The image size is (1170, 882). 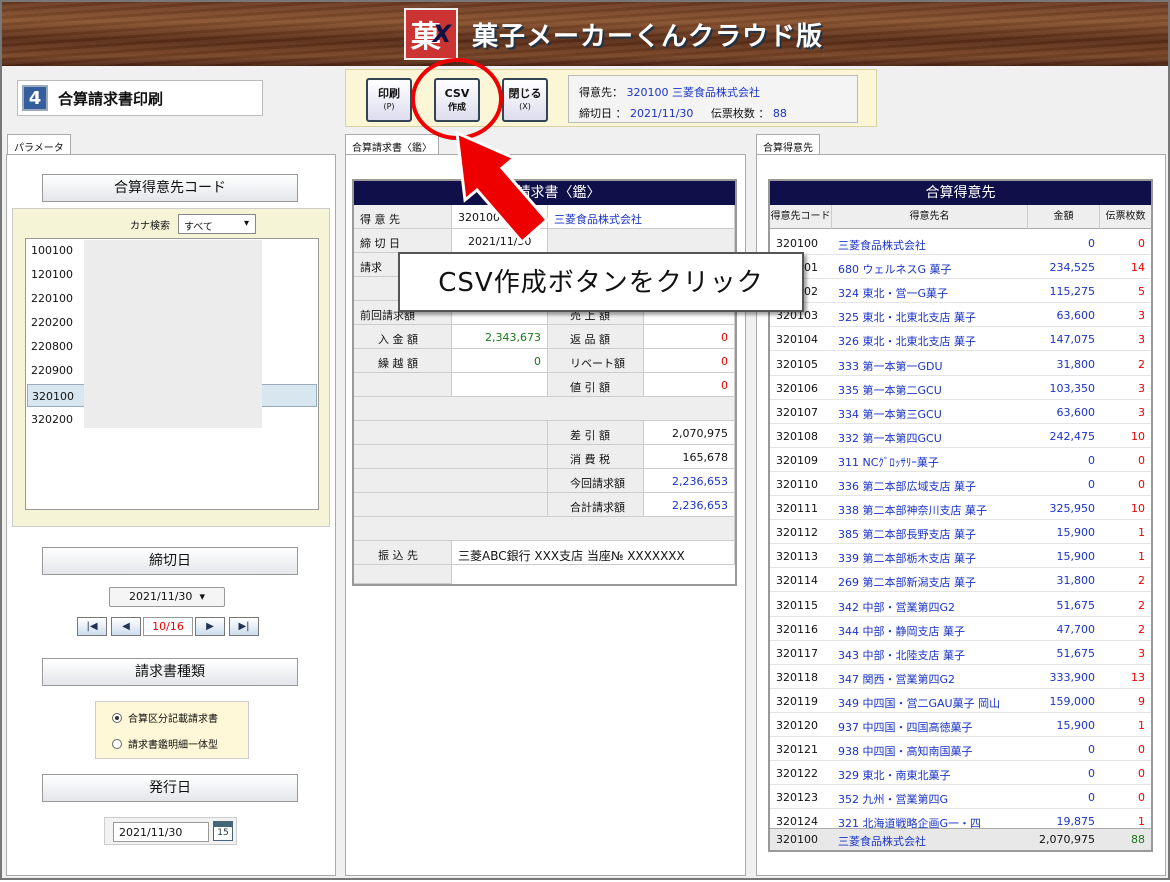 What do you see at coordinates (1072, 388) in the screenshot?
I see `cell-amount: 103,350` at bounding box center [1072, 388].